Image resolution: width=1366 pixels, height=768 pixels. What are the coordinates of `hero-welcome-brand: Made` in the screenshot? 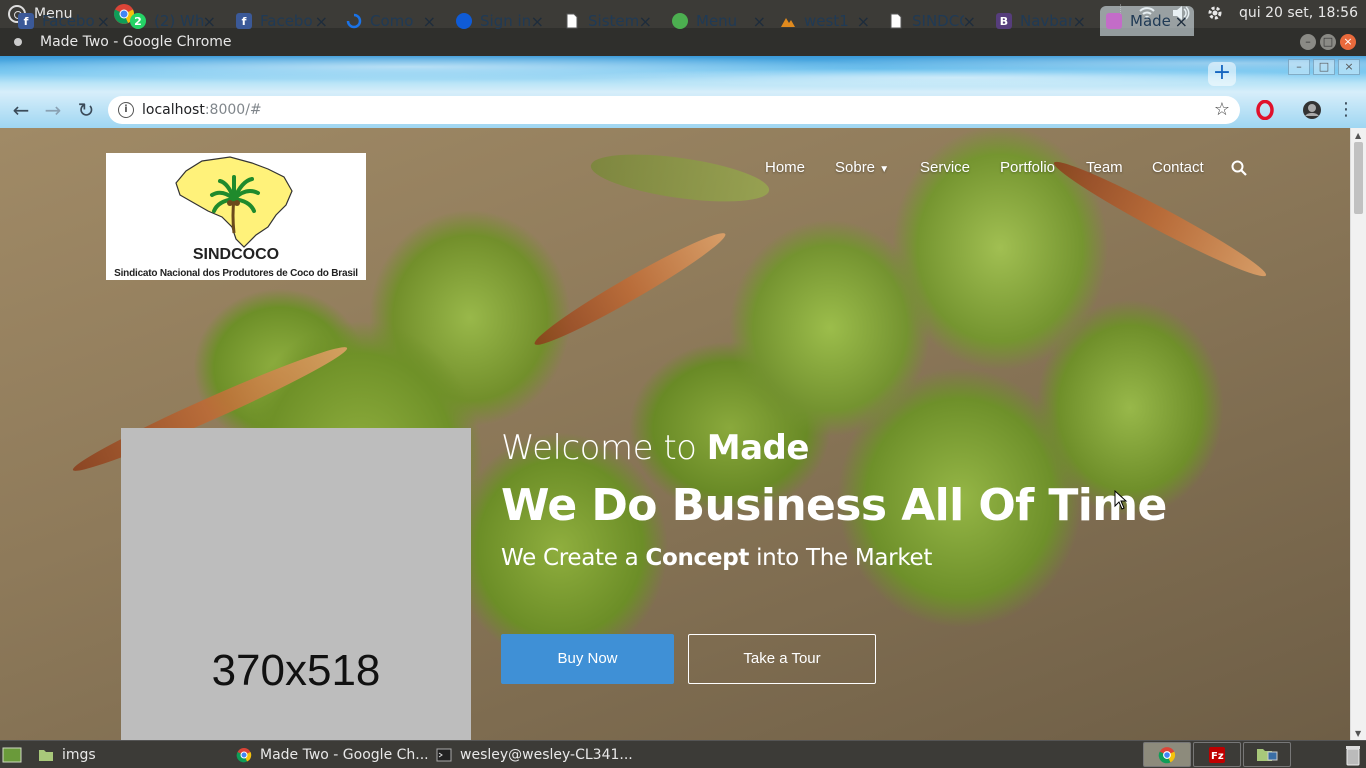 It's located at (758, 448).